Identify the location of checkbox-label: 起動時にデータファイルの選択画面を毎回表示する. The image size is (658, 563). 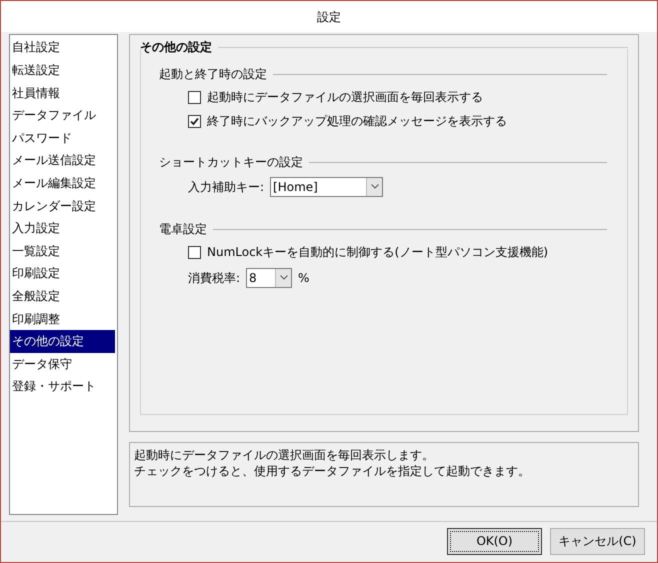
(345, 97).